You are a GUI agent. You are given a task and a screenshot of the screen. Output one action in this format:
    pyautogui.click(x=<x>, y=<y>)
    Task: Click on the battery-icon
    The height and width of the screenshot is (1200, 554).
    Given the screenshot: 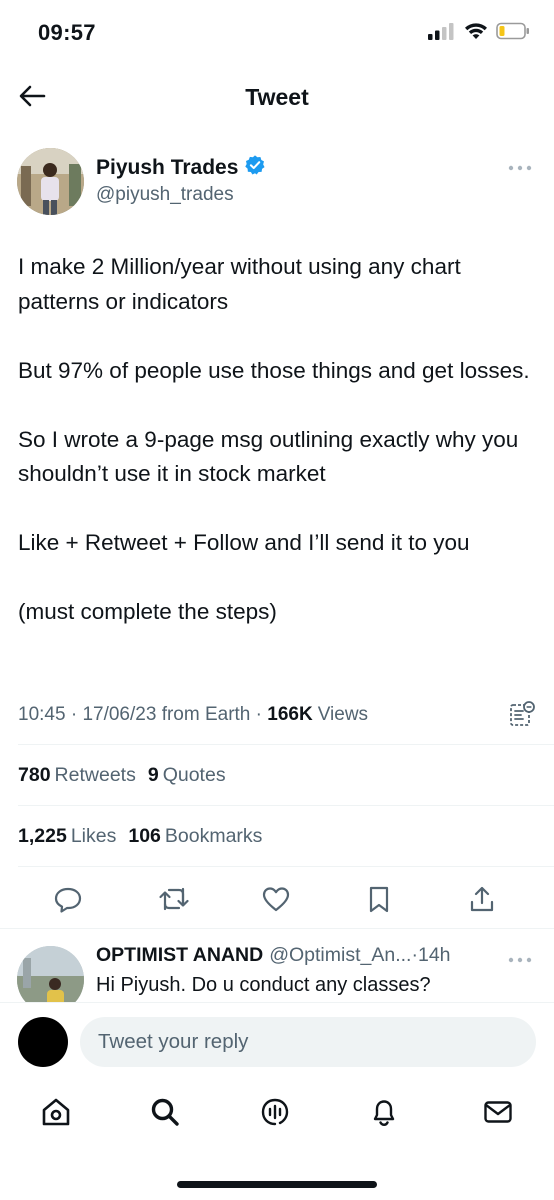 What is the action you would take?
    pyautogui.click(x=513, y=33)
    